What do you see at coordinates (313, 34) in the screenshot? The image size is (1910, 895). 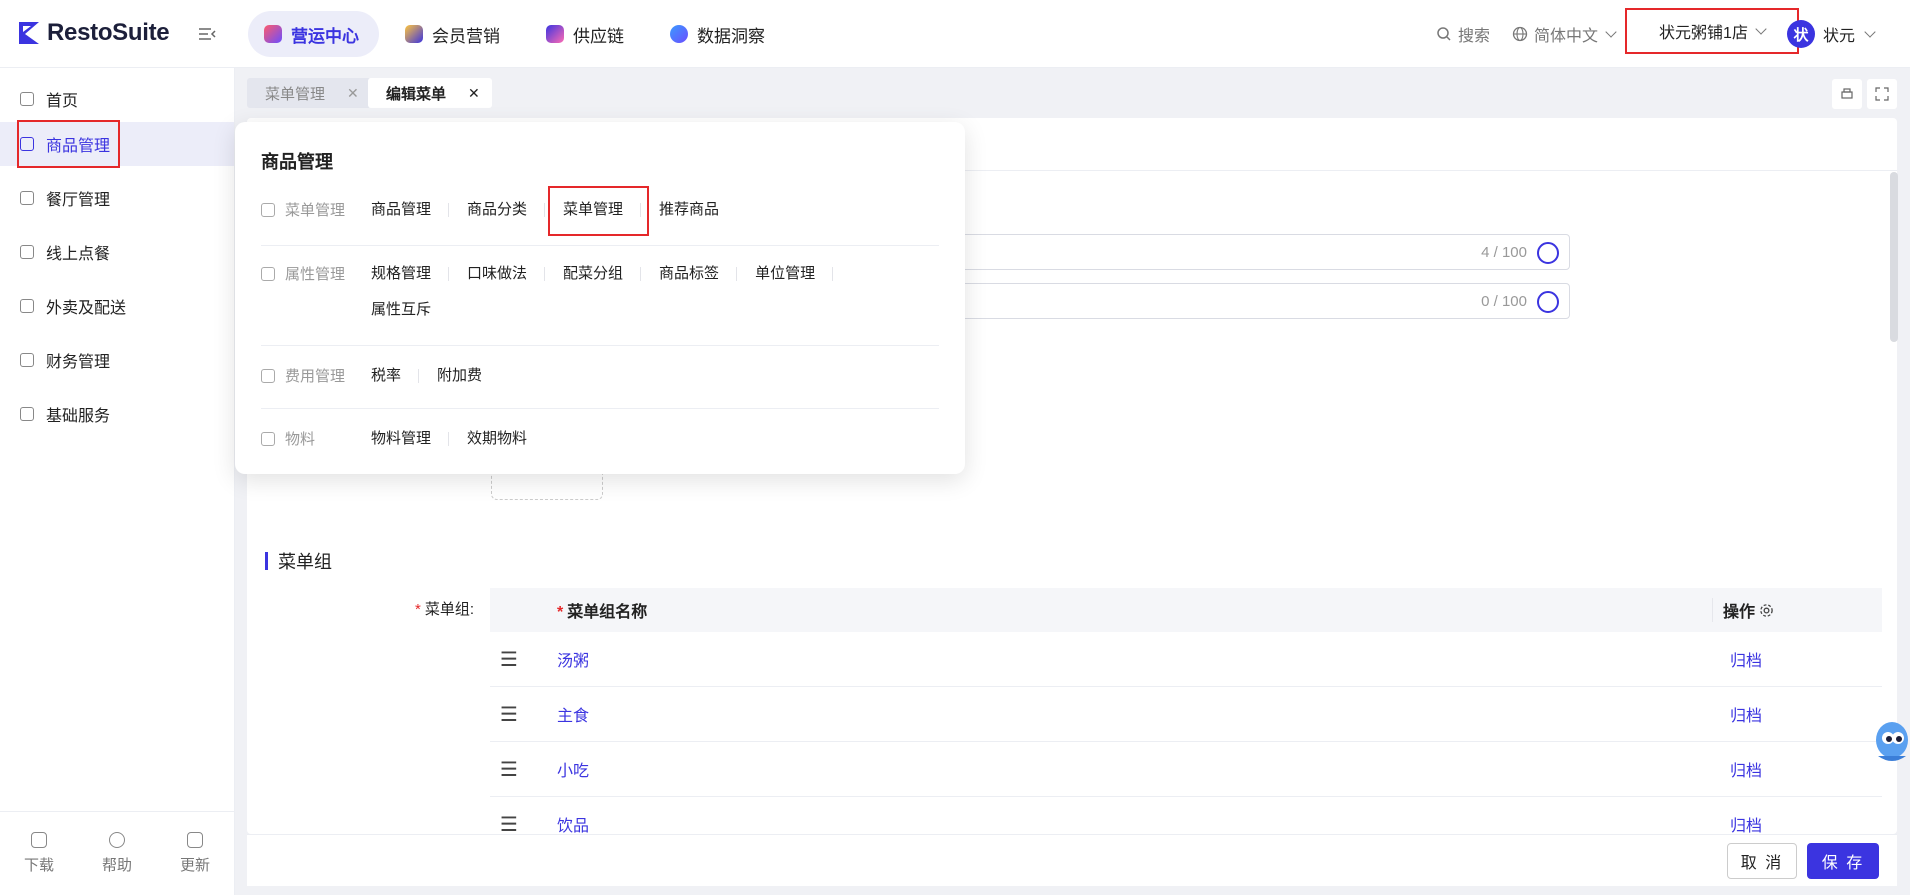 I see `nav-ops-center: 营运中心` at bounding box center [313, 34].